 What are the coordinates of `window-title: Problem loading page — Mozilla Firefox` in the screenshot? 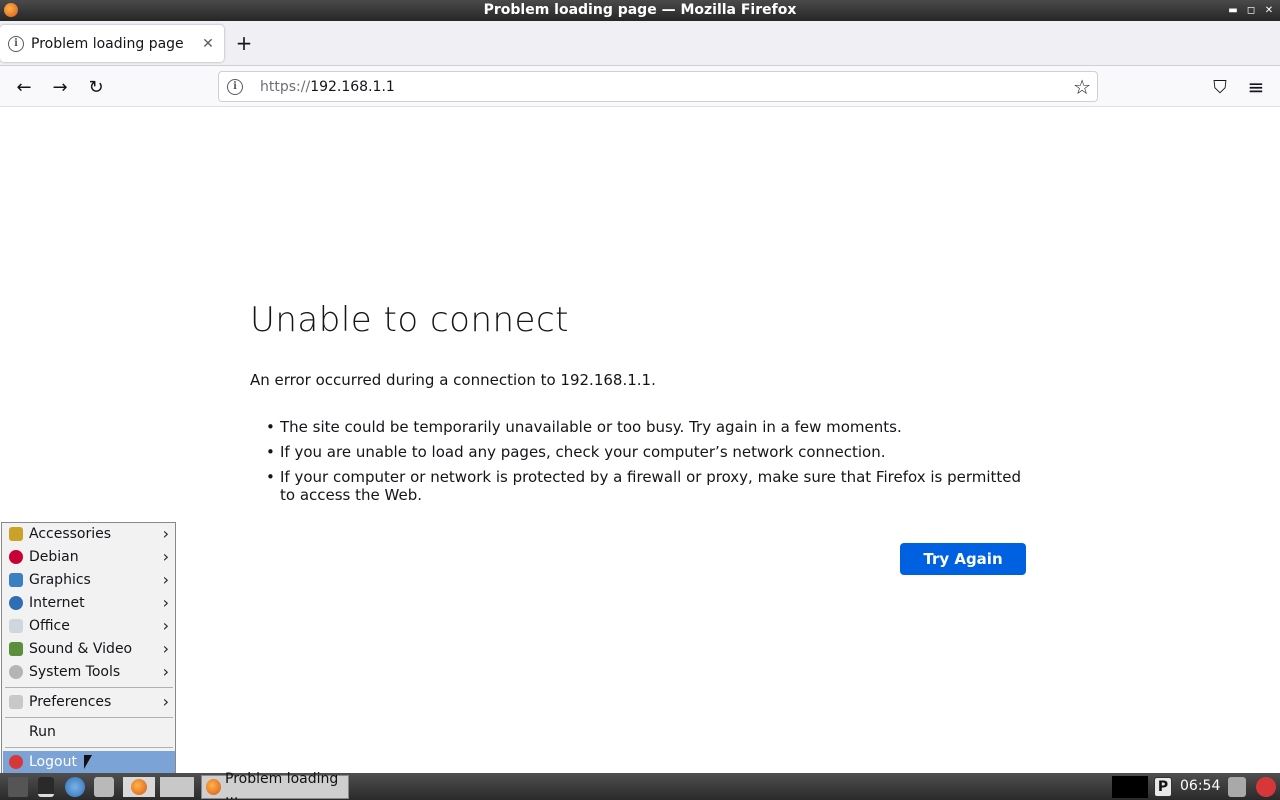 It's located at (640, 10).